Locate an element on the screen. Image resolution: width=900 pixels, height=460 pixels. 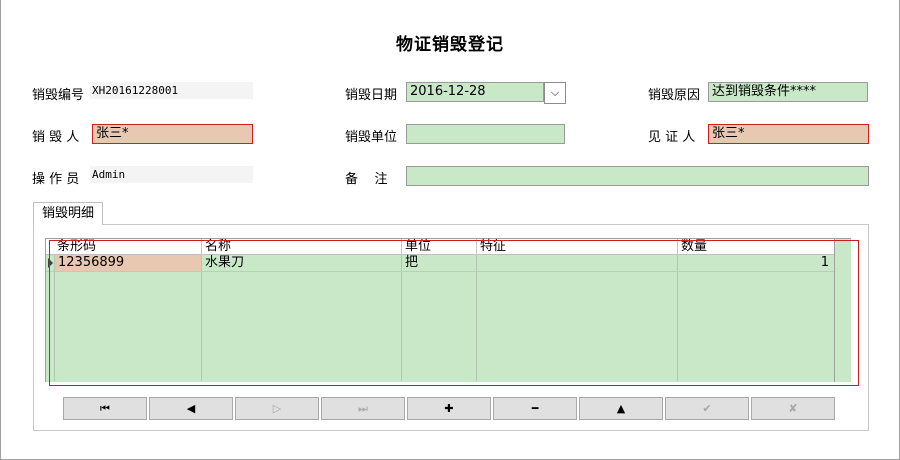
cancel-record-icon: ✘ is located at coordinates (793, 408).